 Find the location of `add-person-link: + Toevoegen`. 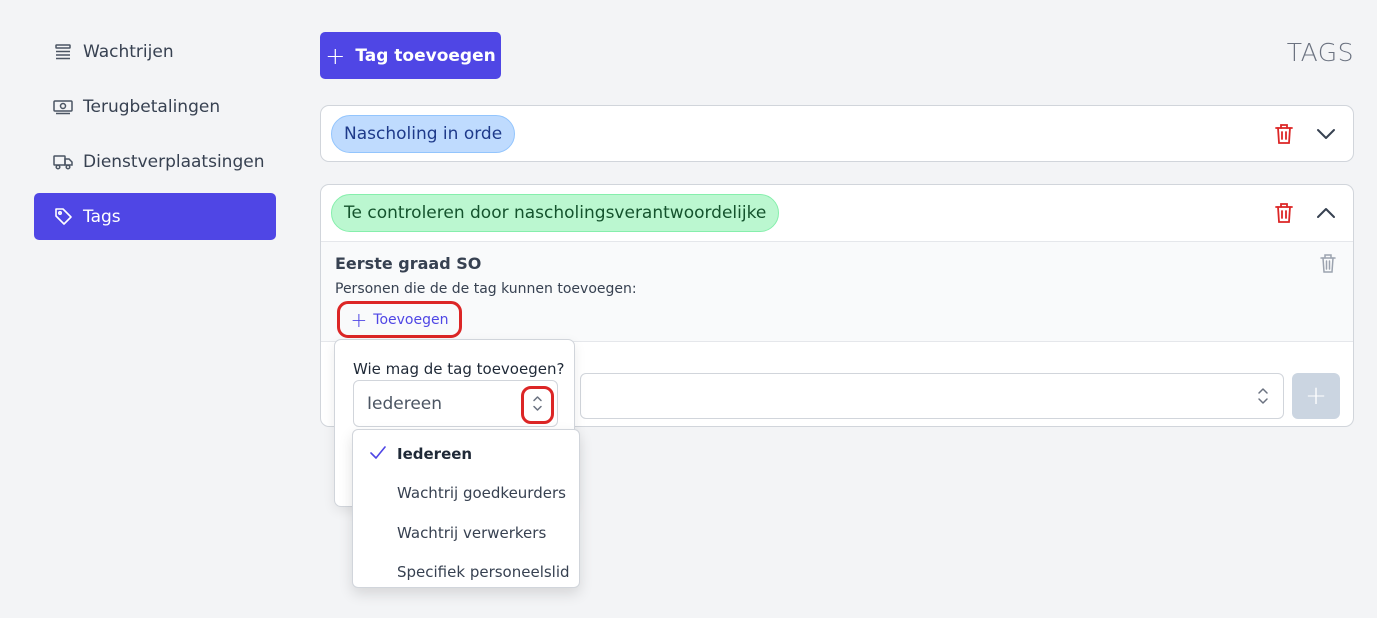

add-person-link: + Toevoegen is located at coordinates (399, 319).